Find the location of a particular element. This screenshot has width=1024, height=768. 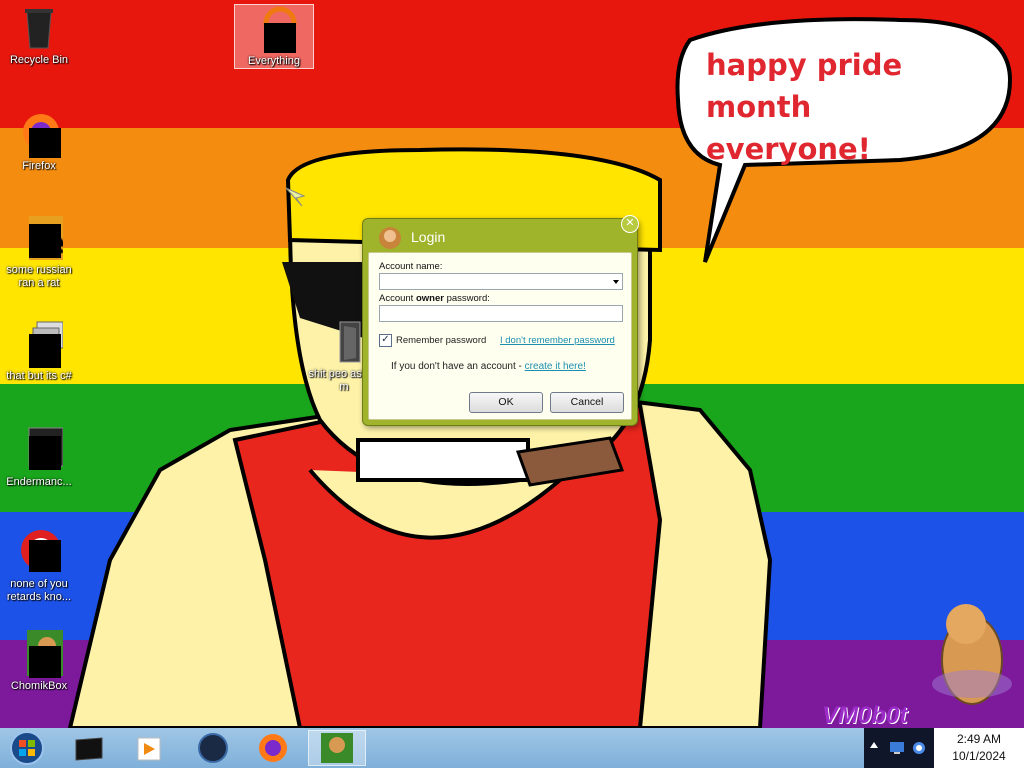

volume-icon is located at coordinates (919, 748).